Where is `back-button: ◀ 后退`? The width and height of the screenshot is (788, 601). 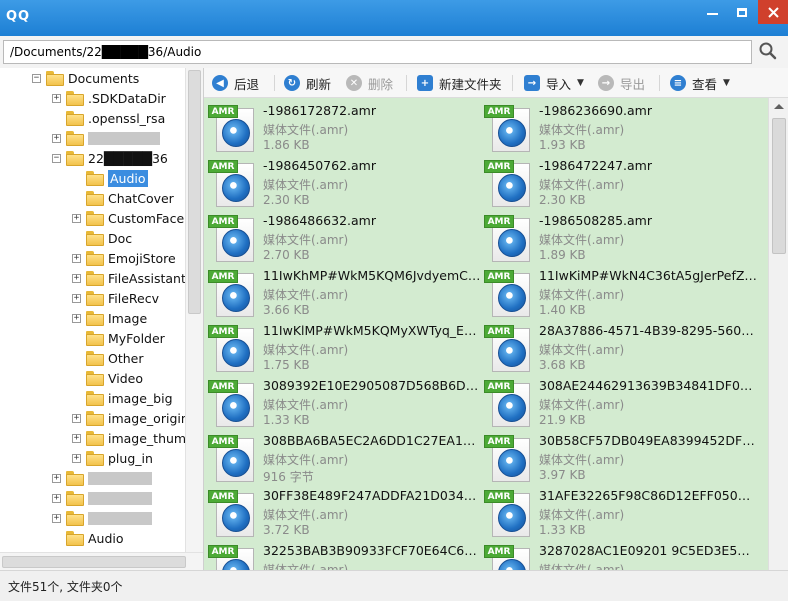 back-button: ◀ 后退 is located at coordinates (235, 83).